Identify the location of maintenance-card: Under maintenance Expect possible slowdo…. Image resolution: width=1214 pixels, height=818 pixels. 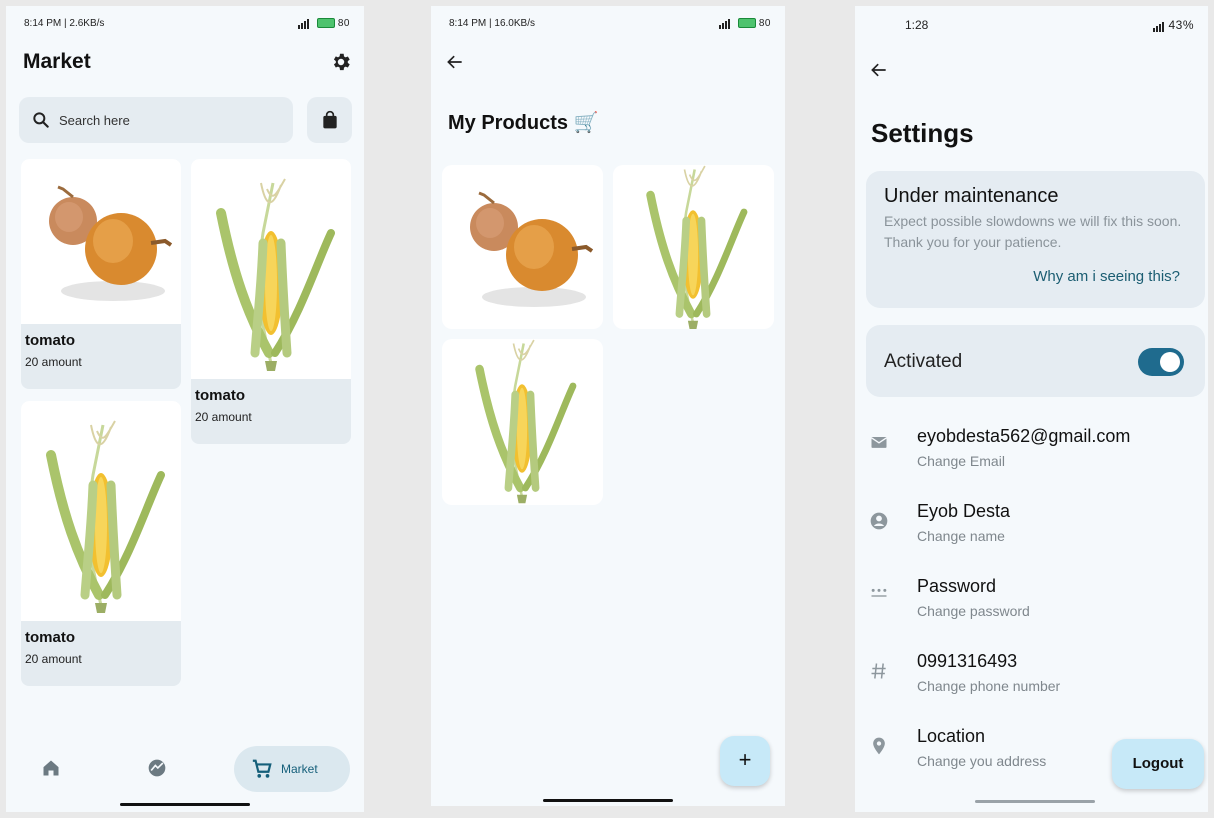
(1035, 239).